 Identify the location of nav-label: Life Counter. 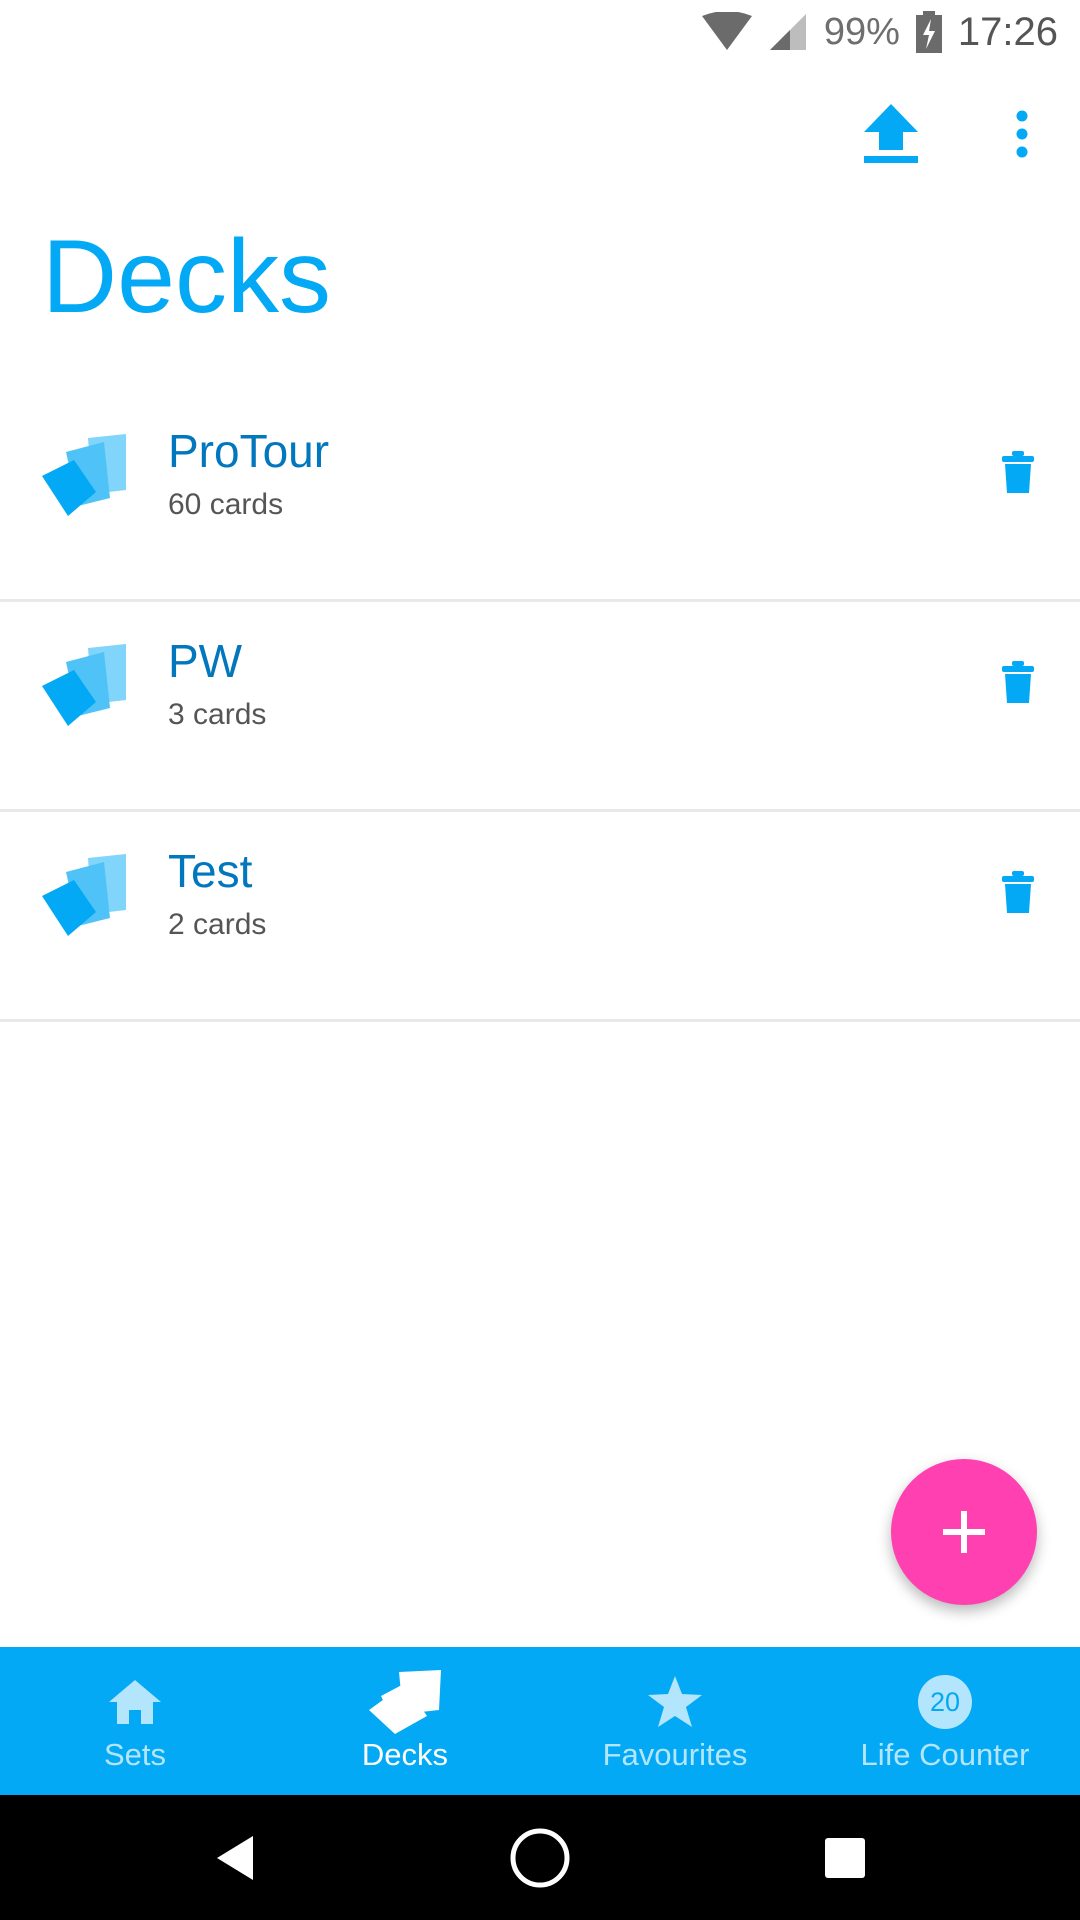
(945, 1754).